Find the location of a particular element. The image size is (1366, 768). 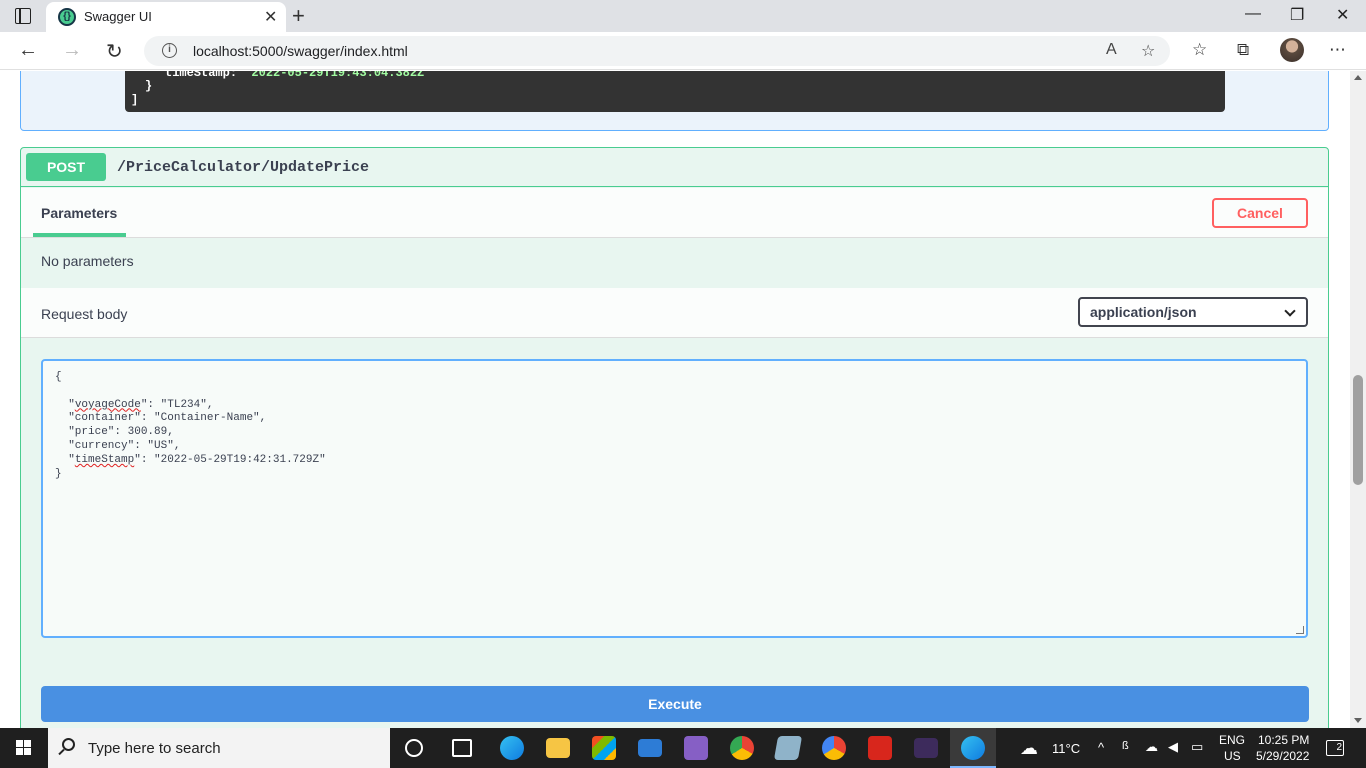

cancel-button: Cancel is located at coordinates (1260, 213).